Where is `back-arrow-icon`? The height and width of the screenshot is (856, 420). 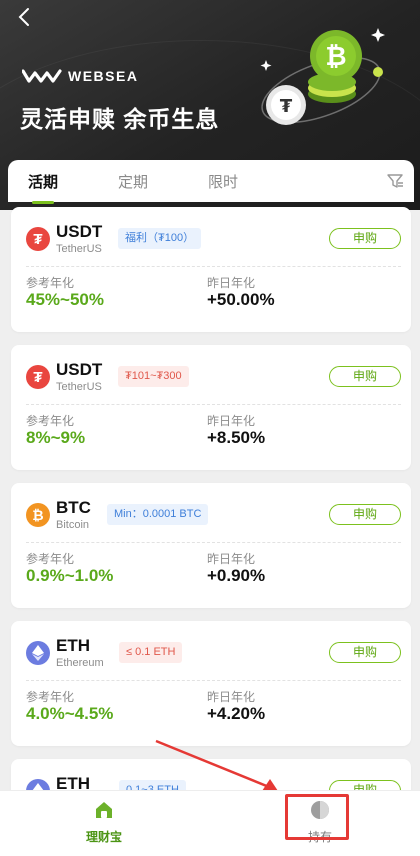 back-arrow-icon is located at coordinates (25, 17).